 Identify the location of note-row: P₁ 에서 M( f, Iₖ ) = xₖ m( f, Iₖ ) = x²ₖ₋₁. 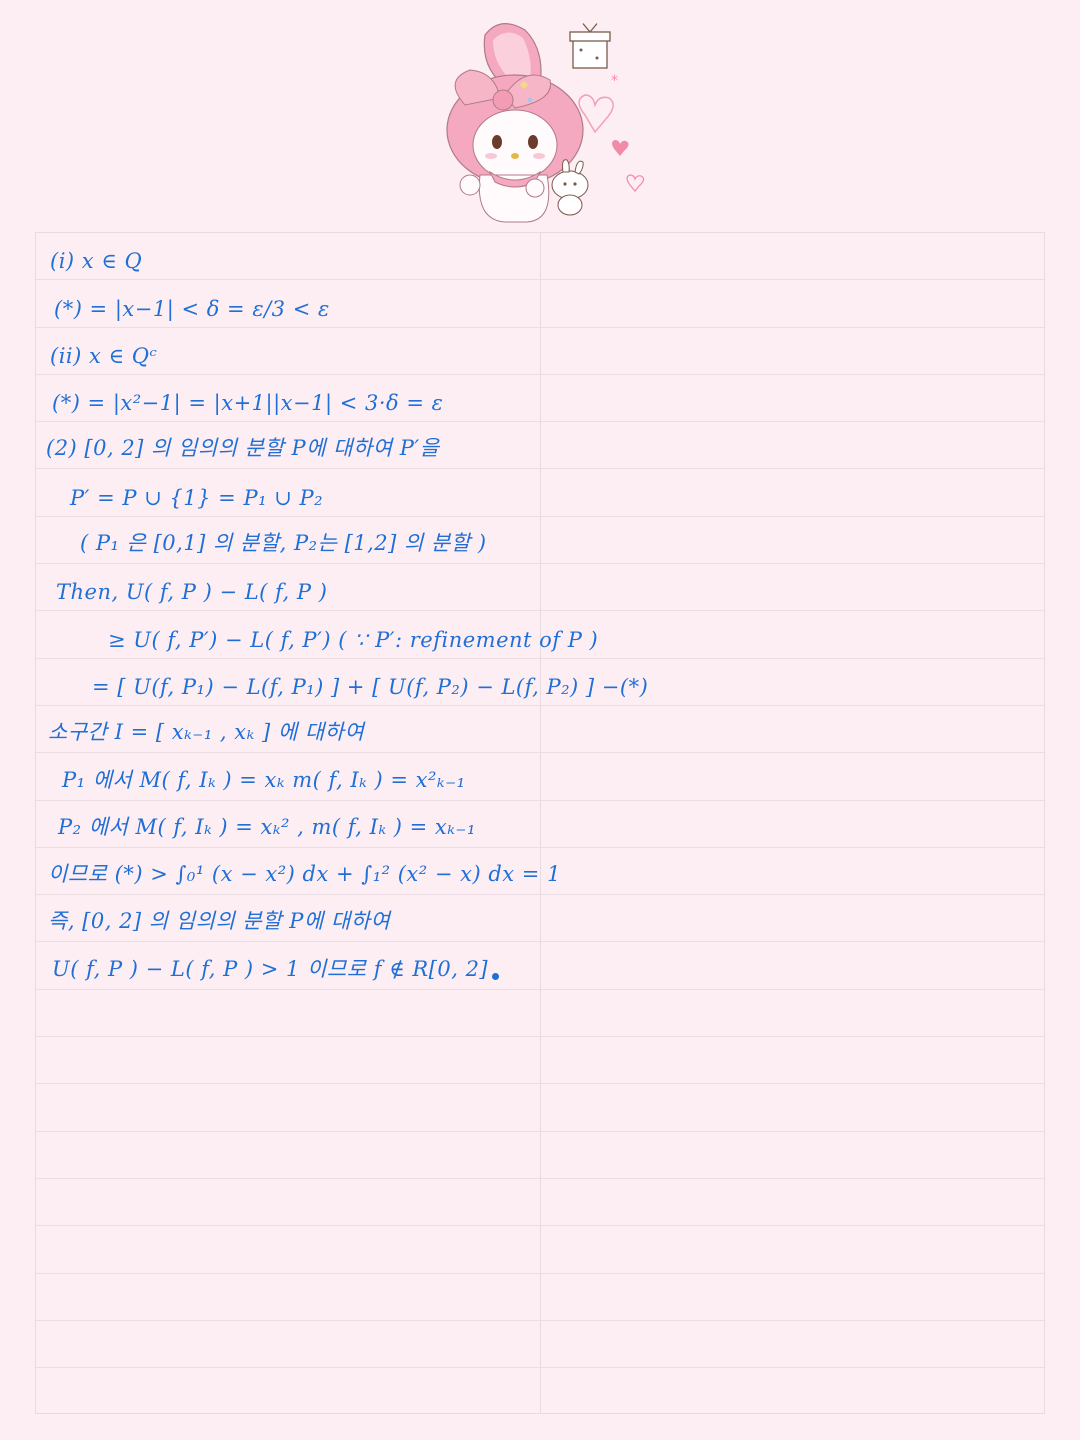
(540, 777).